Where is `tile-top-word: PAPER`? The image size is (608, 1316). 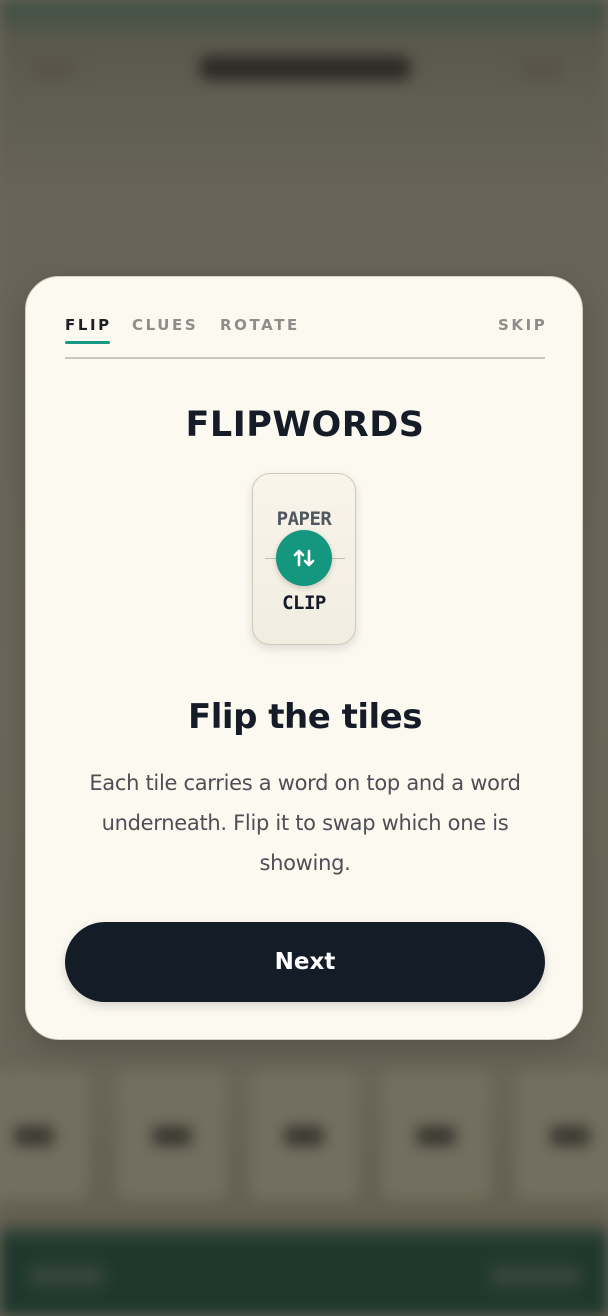 tile-top-word: PAPER is located at coordinates (304, 519).